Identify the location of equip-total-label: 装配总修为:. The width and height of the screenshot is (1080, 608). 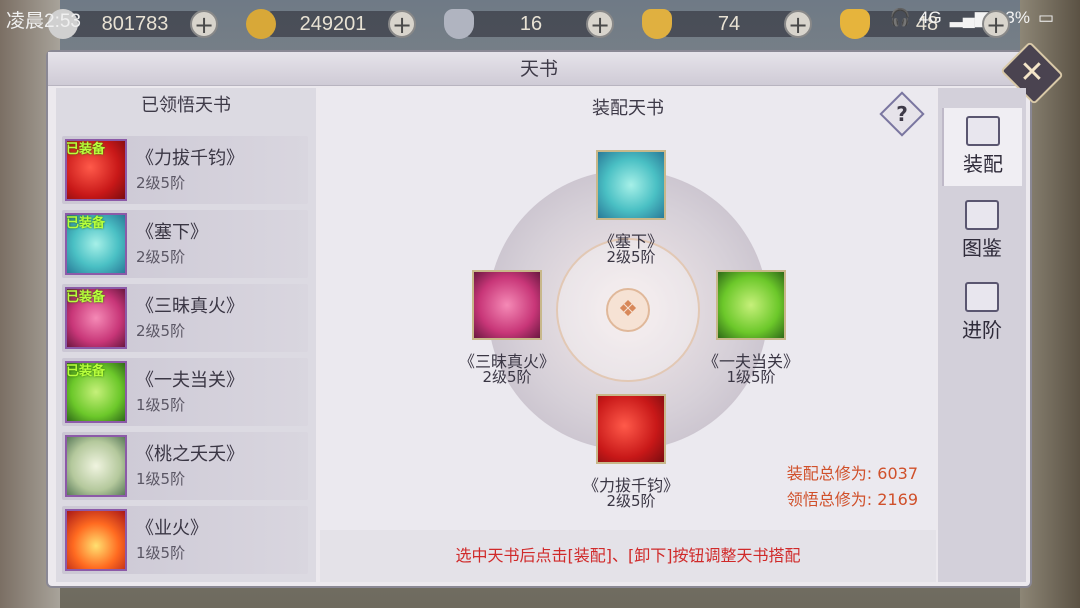
(829, 473).